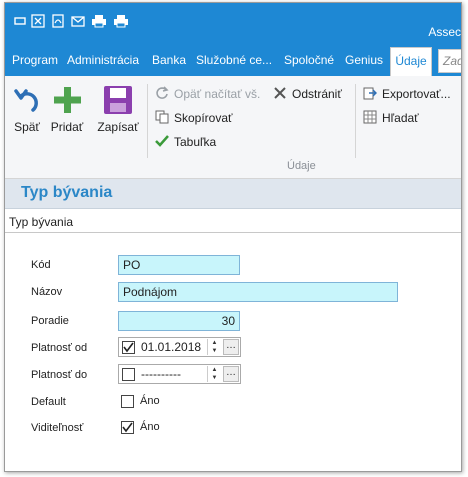 The image size is (468, 477). I want to click on search-input: Zad, so click(449, 61).